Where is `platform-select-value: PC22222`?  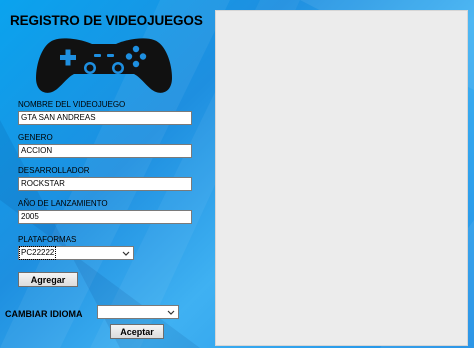
platform-select-value: PC22222 is located at coordinates (37, 253).